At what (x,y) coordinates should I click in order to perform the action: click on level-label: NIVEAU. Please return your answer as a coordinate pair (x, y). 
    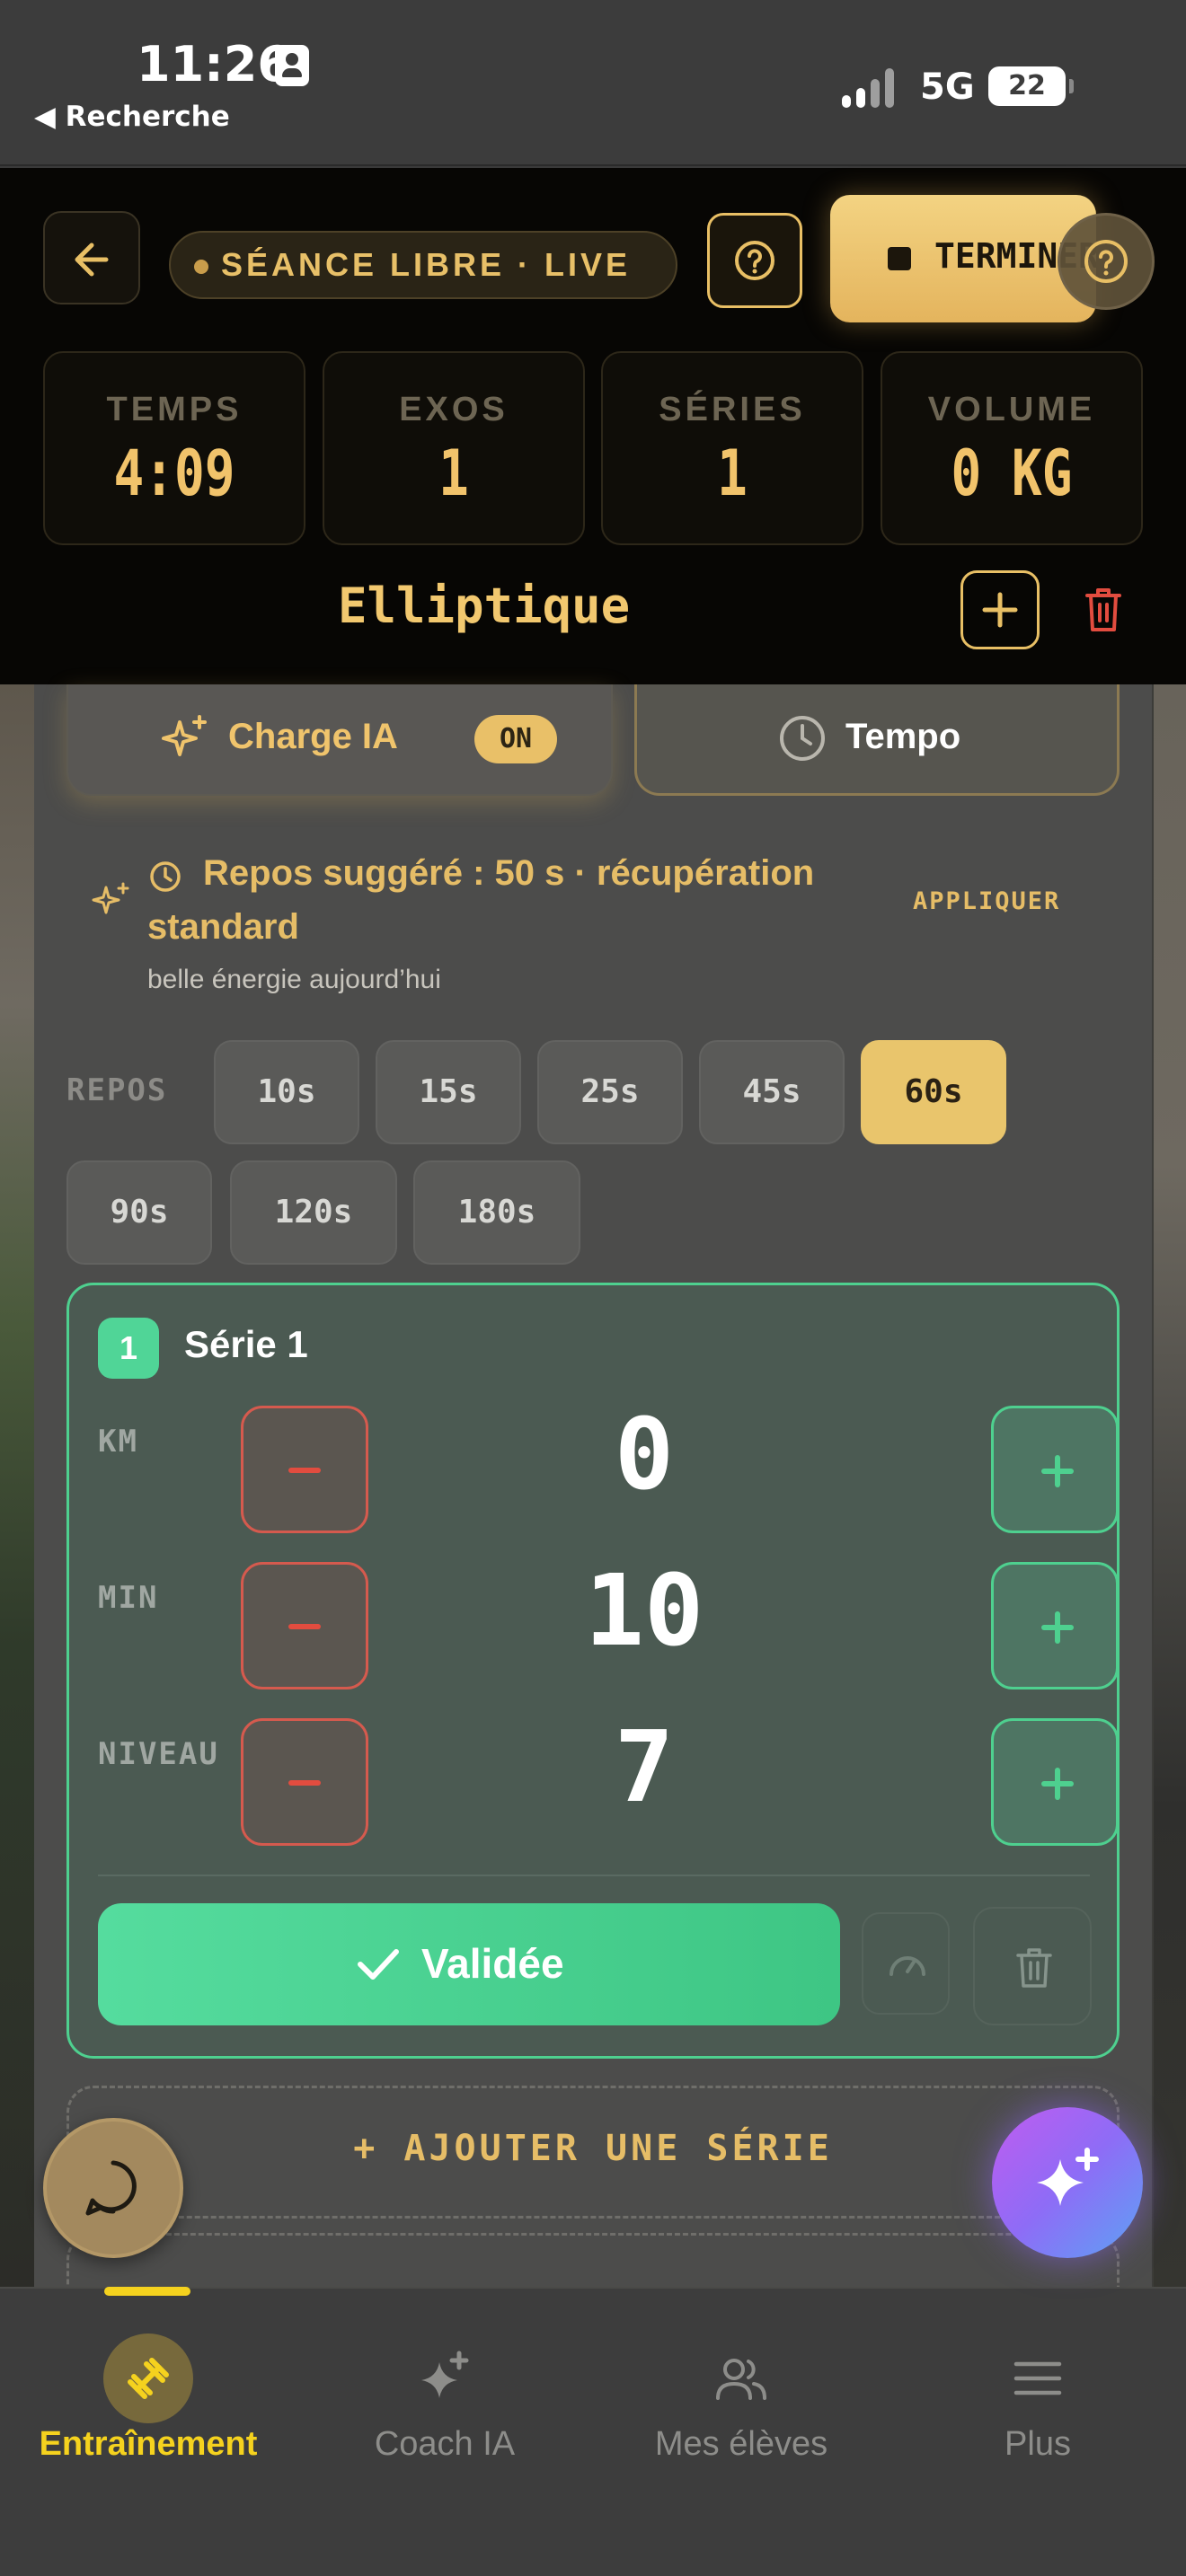
    Looking at the image, I should click on (158, 1754).